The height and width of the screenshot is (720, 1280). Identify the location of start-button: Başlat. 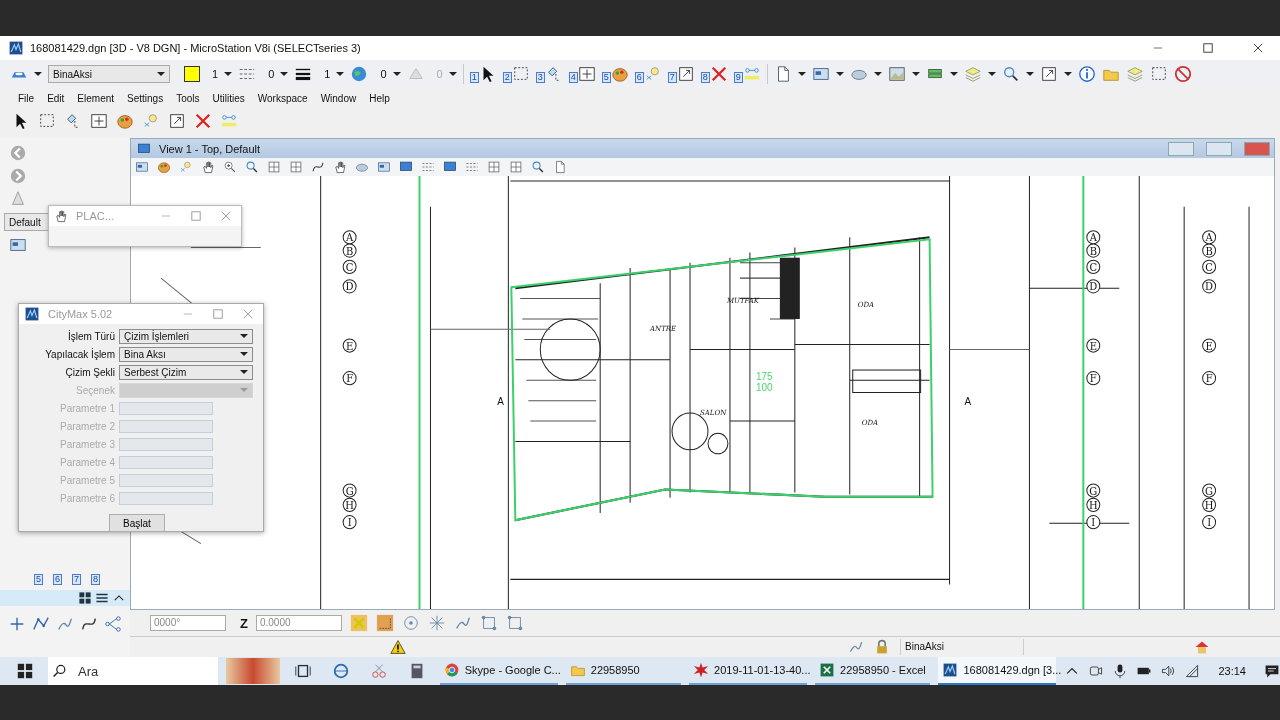
(137, 523).